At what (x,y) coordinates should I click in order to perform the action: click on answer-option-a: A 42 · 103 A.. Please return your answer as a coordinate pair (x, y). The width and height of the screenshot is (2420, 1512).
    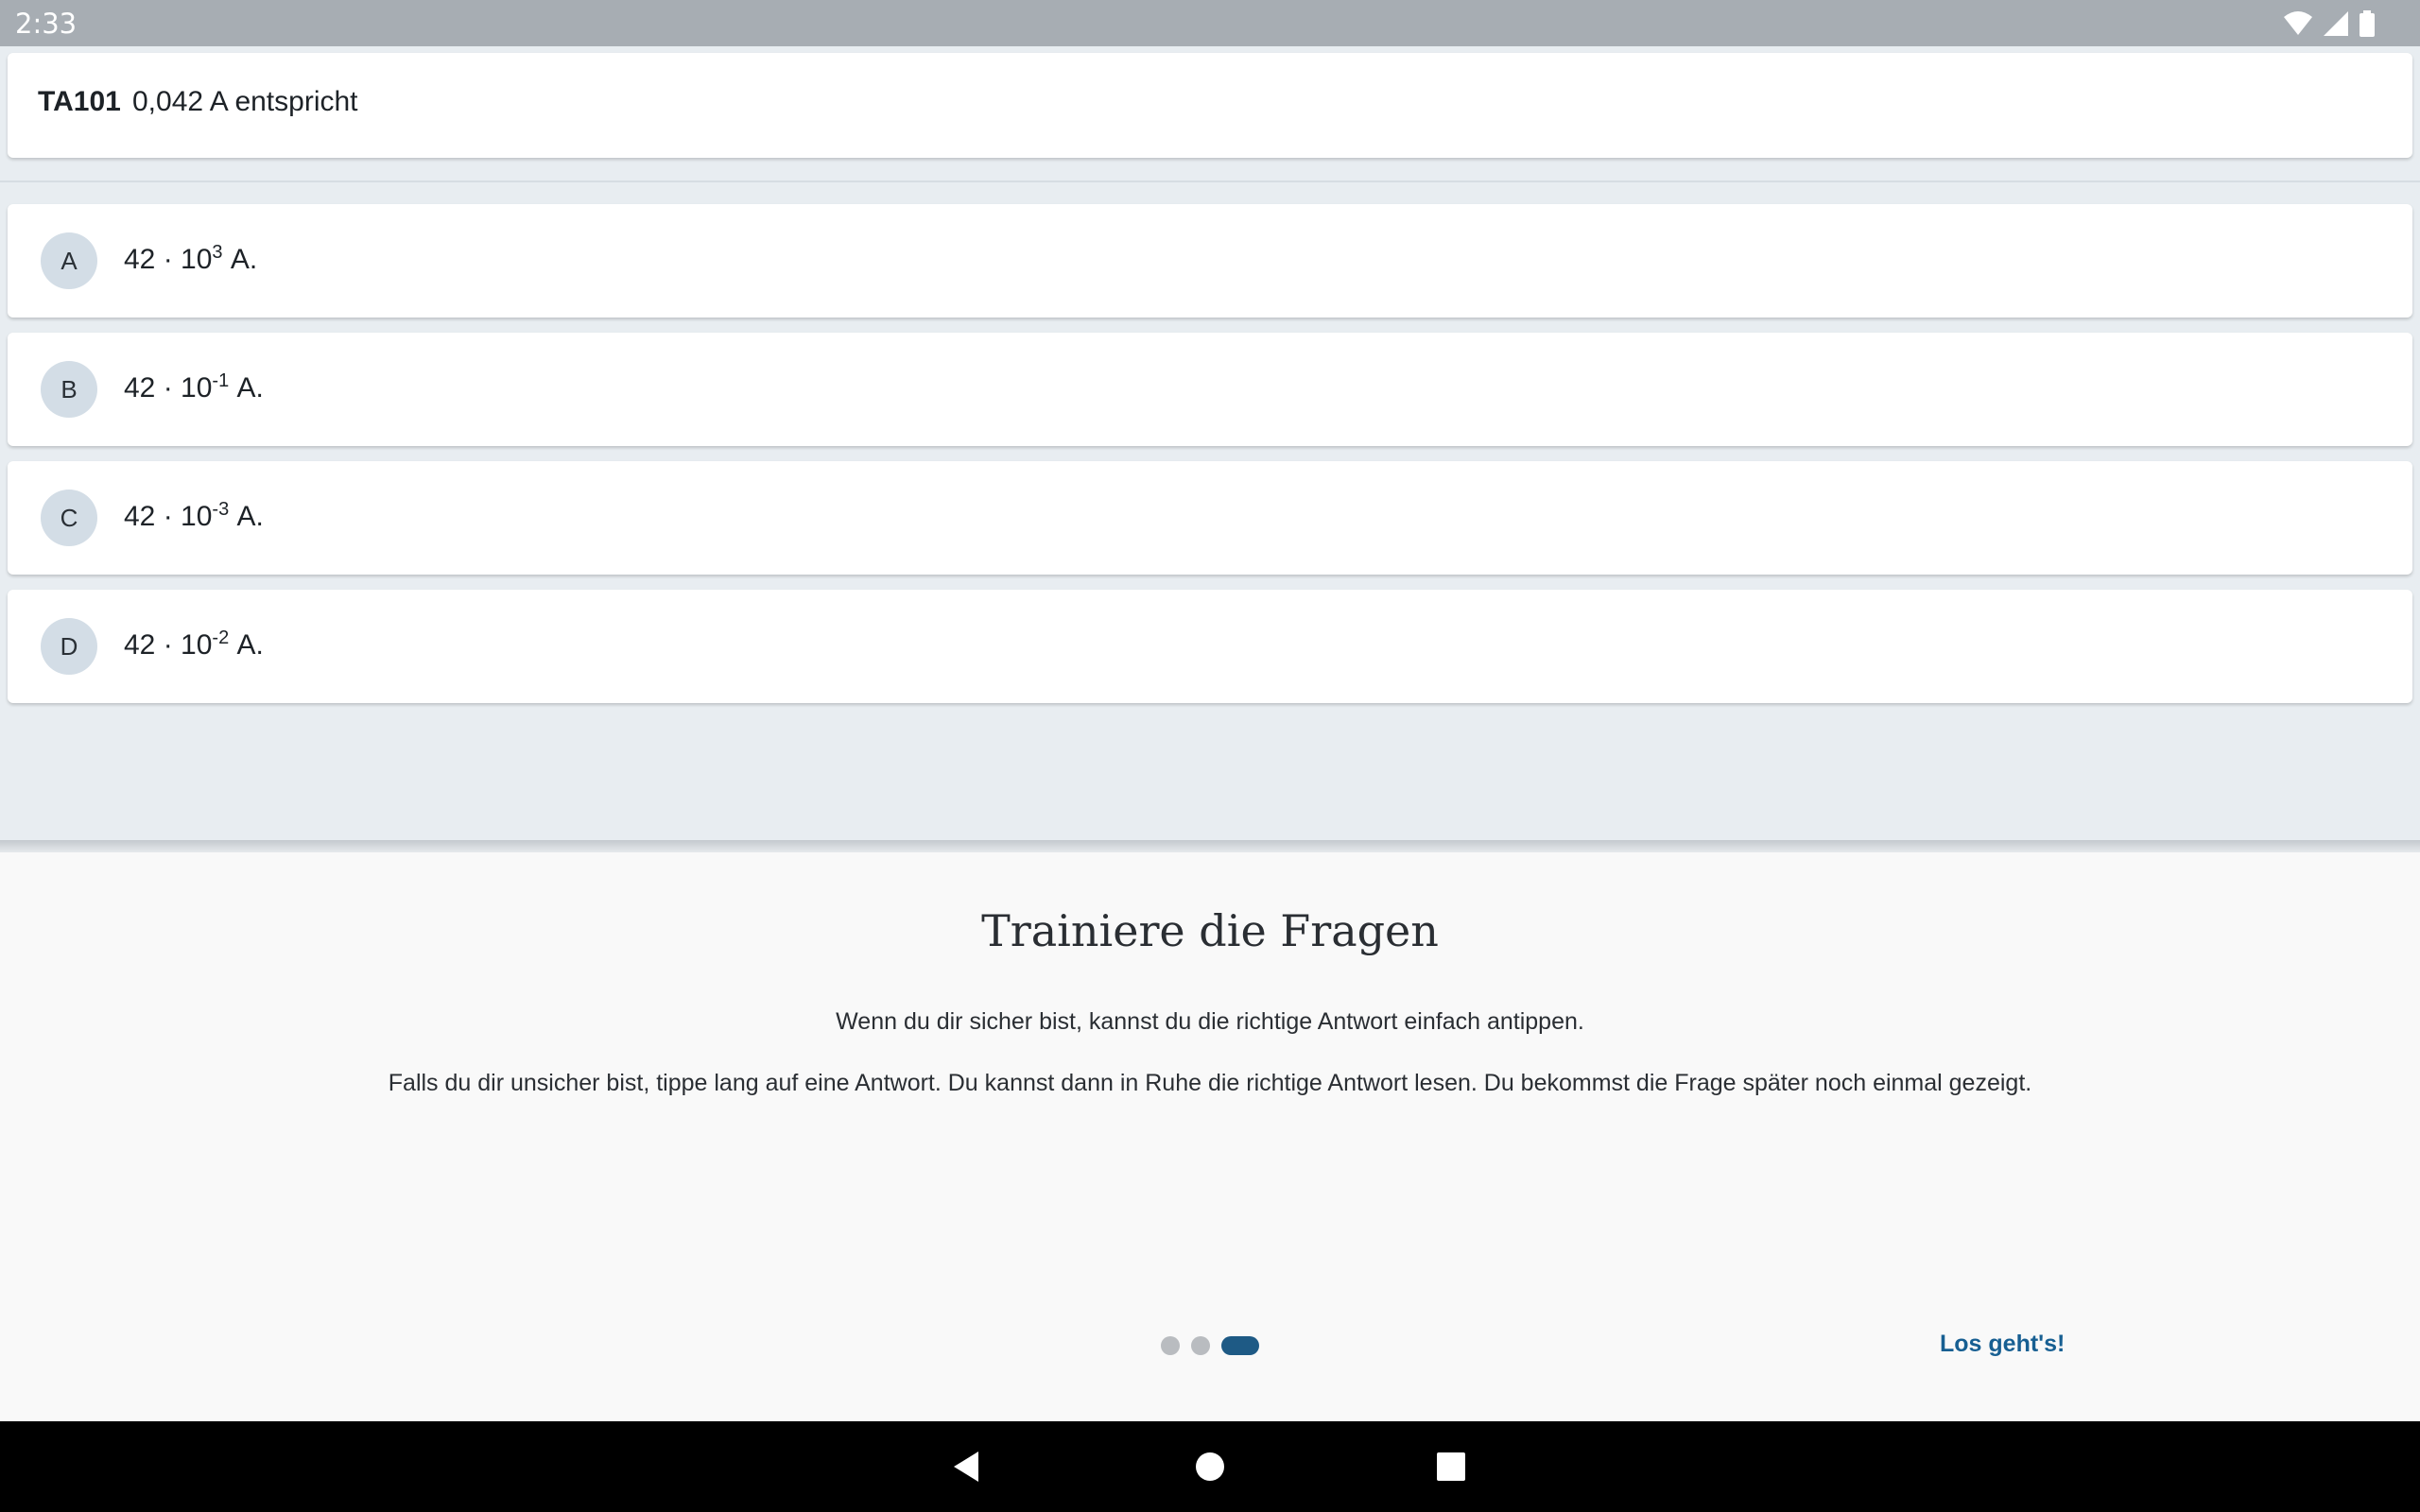
    Looking at the image, I should click on (1210, 261).